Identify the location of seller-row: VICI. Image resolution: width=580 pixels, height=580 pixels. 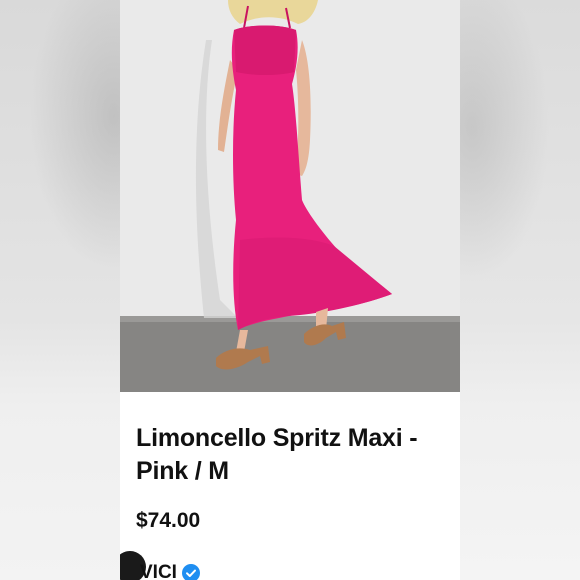
(160, 565).